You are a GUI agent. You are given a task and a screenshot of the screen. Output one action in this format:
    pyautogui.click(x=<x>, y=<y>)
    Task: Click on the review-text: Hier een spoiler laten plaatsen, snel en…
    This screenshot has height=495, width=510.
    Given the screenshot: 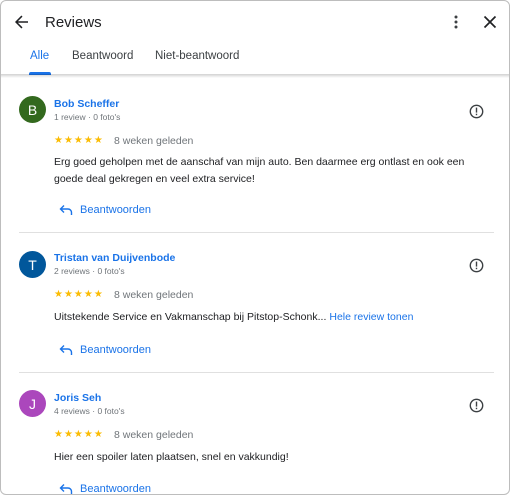 What is the action you would take?
    pyautogui.click(x=274, y=457)
    